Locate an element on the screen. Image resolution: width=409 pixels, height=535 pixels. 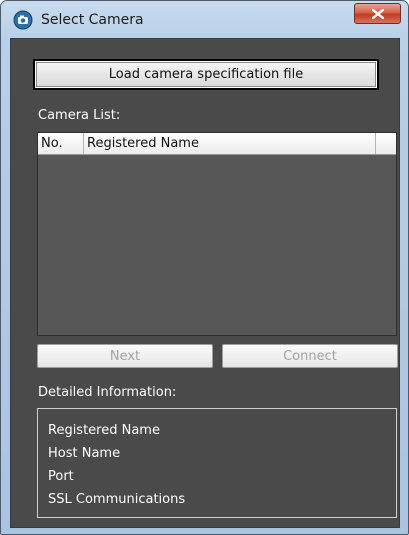
title-bar: Select Camera is located at coordinates (204, 20).